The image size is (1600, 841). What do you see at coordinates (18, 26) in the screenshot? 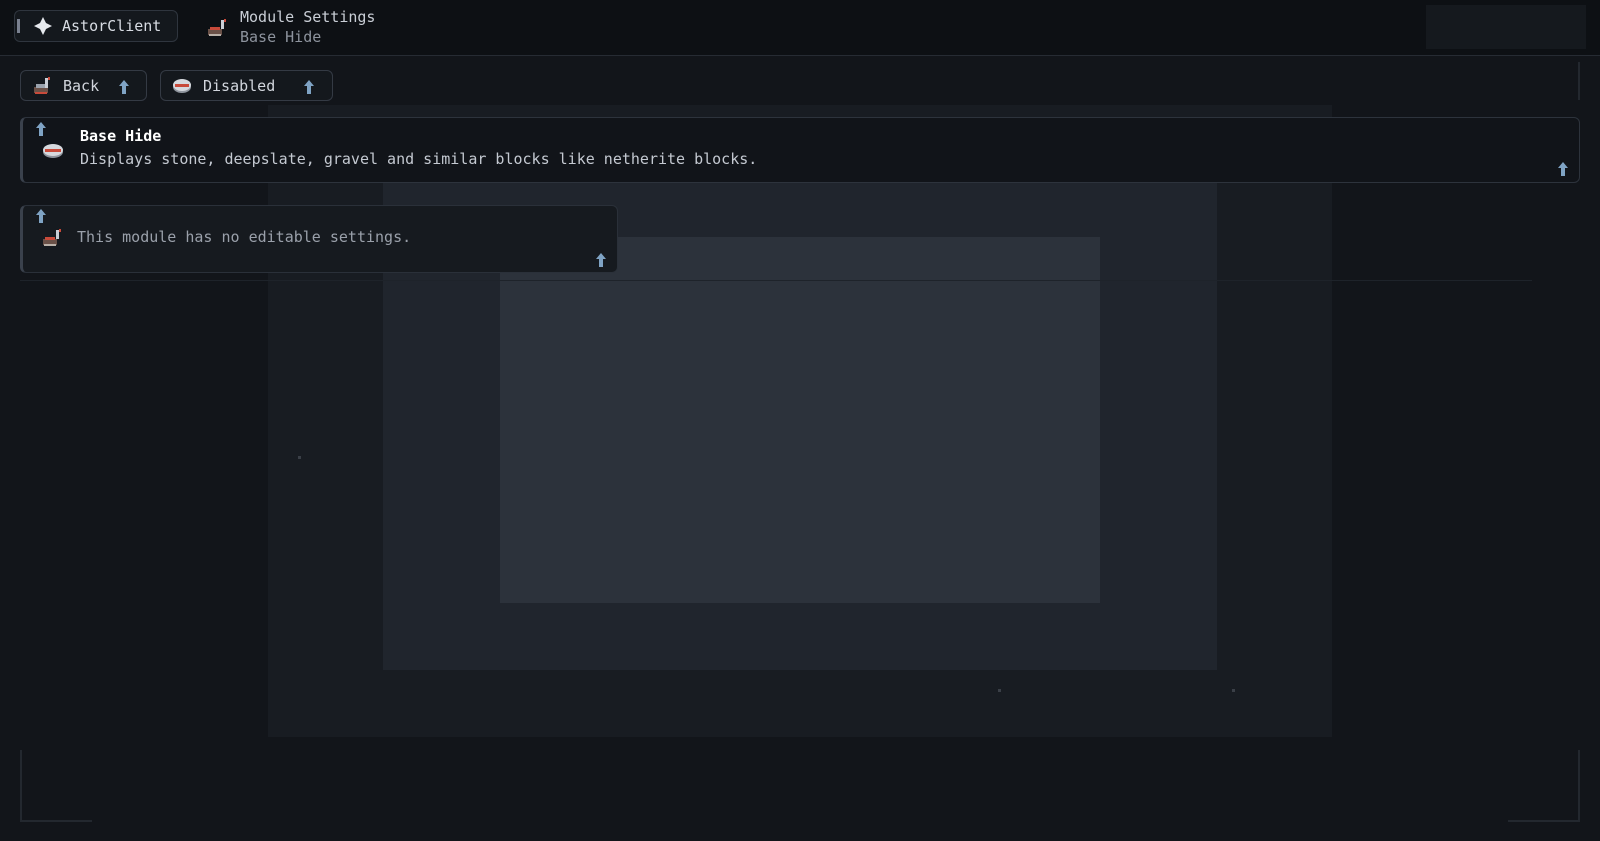
I see `brand-accent-bar` at bounding box center [18, 26].